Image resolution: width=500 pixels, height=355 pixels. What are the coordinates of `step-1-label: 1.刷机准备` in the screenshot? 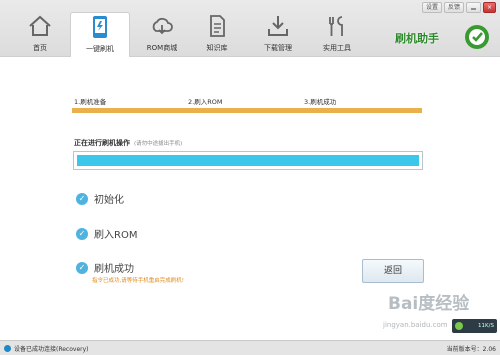 It's located at (90, 102).